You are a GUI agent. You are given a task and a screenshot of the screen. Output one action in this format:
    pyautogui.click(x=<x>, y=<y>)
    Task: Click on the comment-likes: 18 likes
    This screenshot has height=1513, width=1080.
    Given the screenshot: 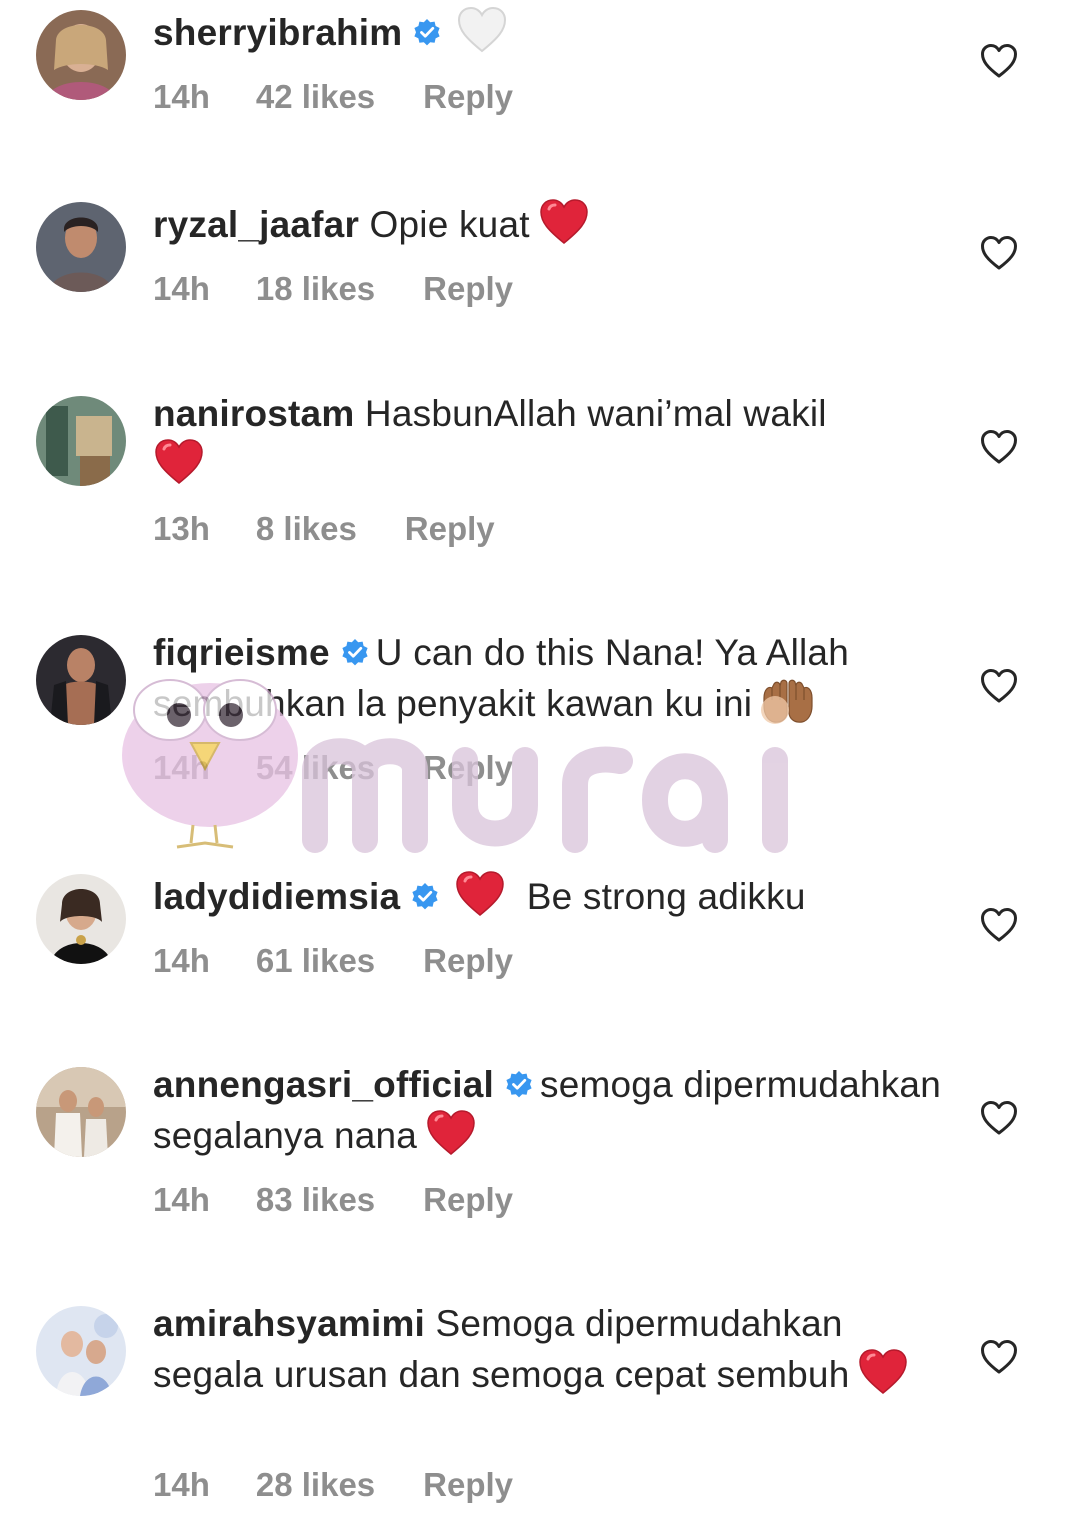 What is the action you would take?
    pyautogui.click(x=315, y=289)
    